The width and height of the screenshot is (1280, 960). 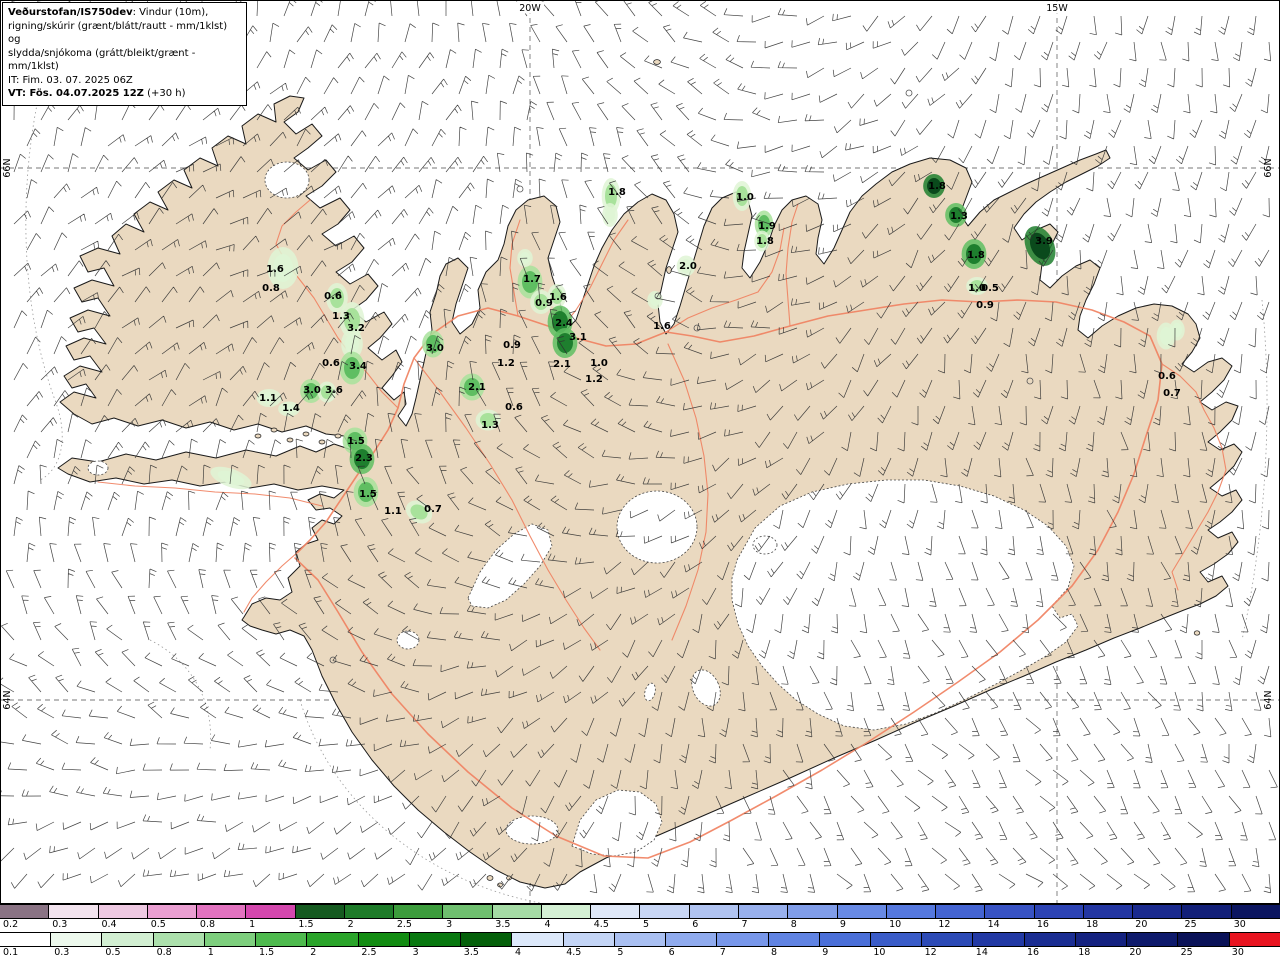 What do you see at coordinates (745, 197) in the screenshot?
I see `precip-value-label: 1.0` at bounding box center [745, 197].